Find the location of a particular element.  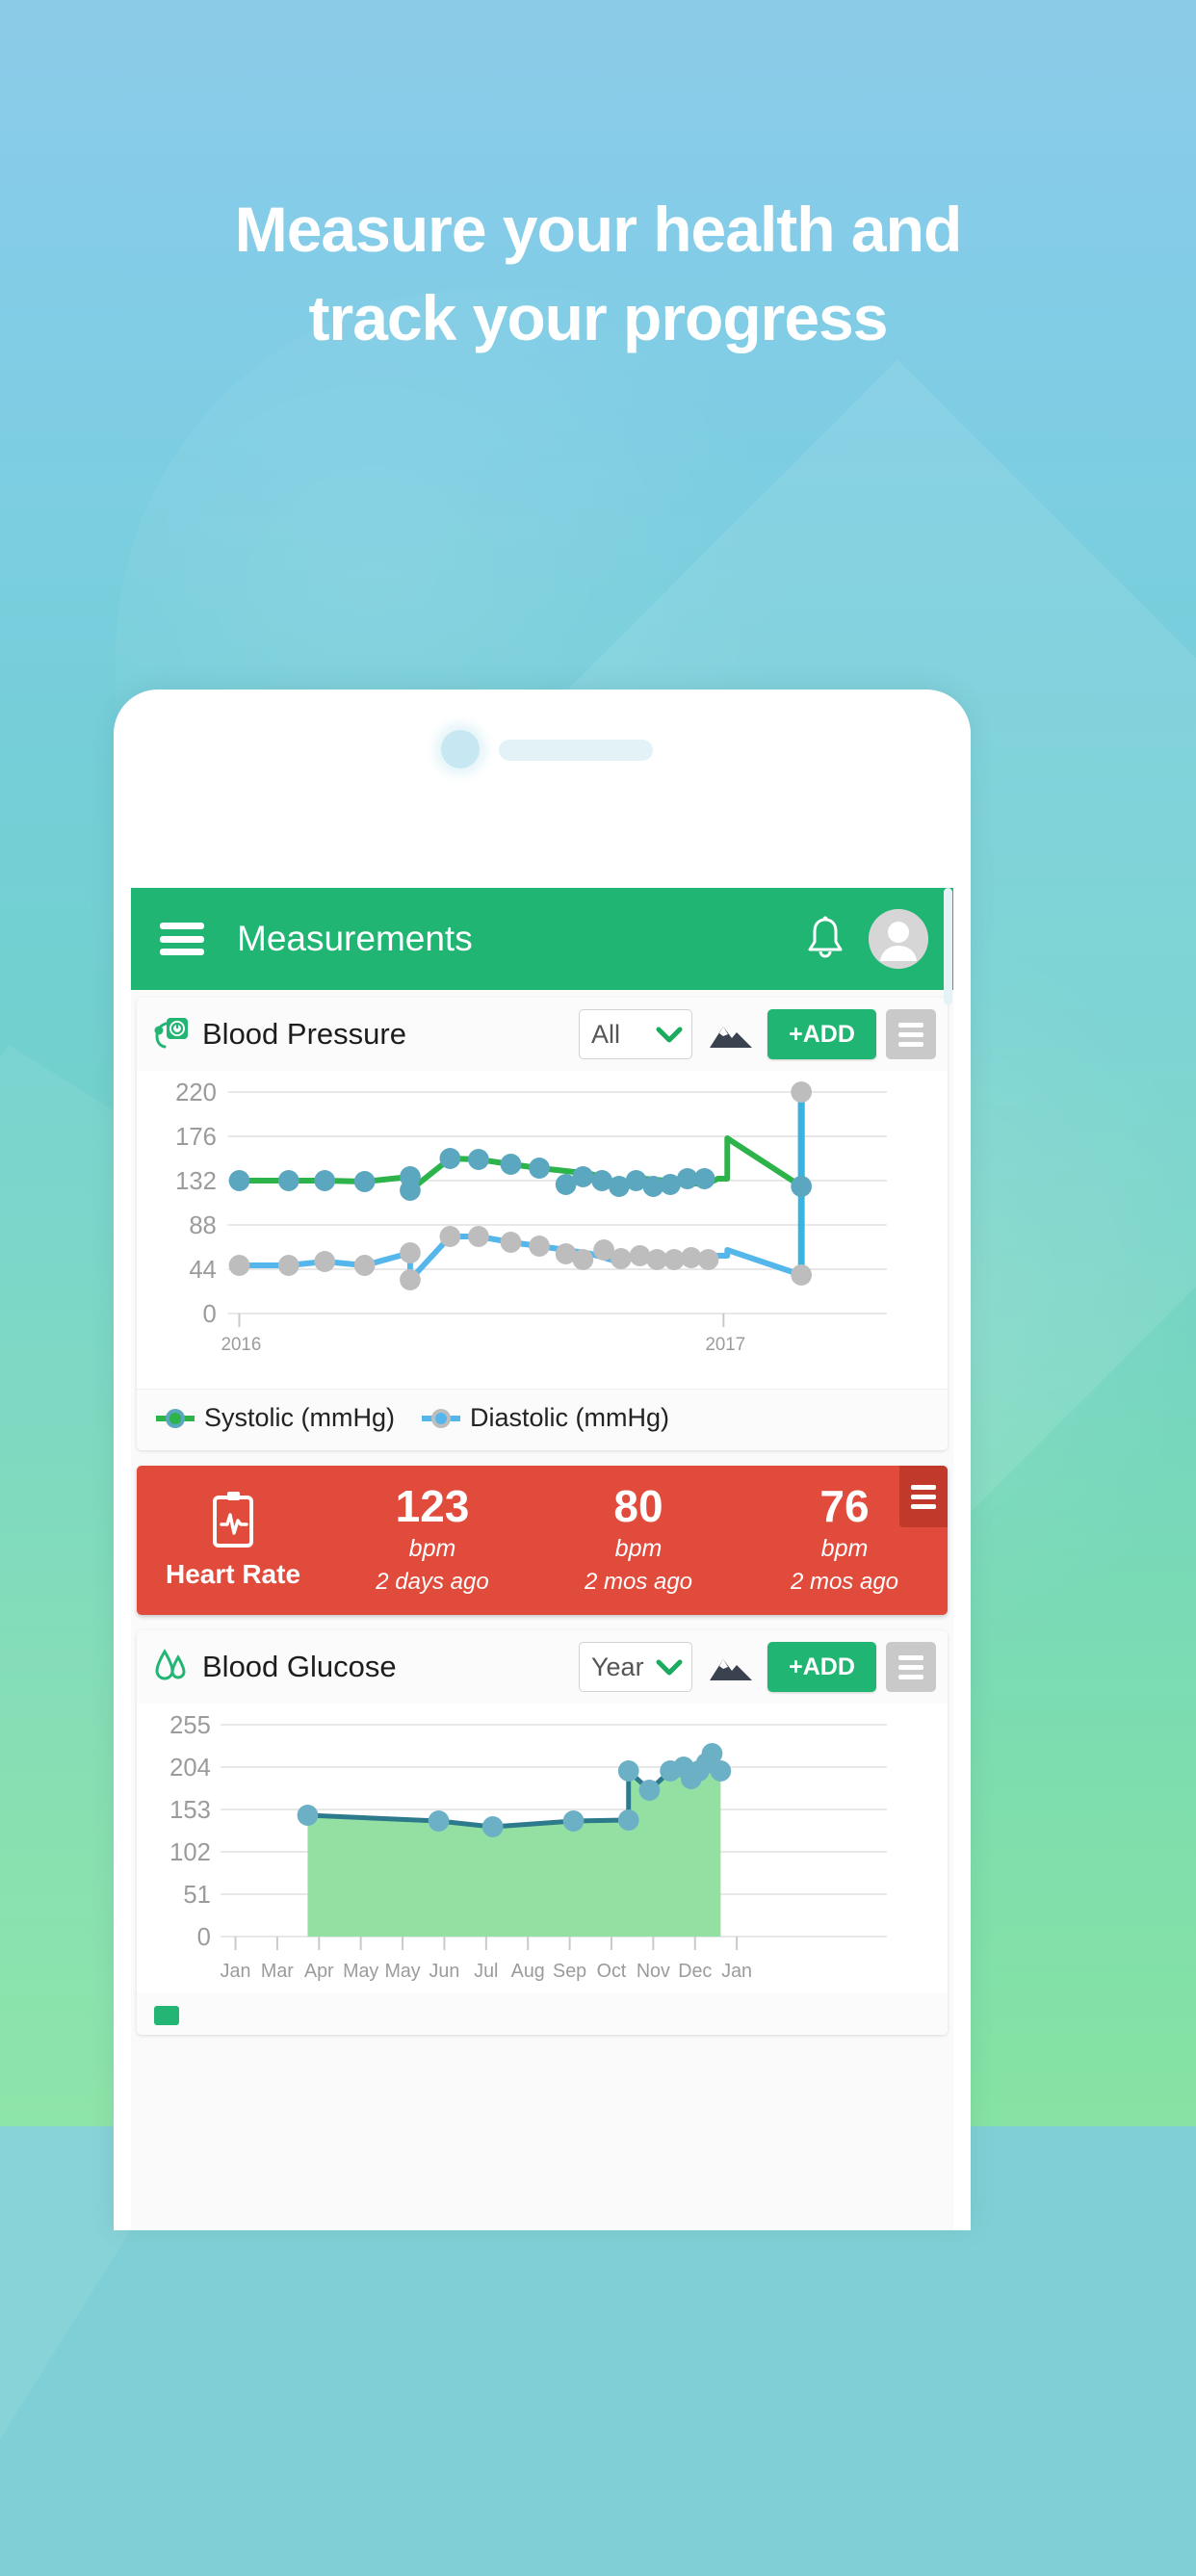

blood-glucose-title: Blood Glucose is located at coordinates (299, 1667).